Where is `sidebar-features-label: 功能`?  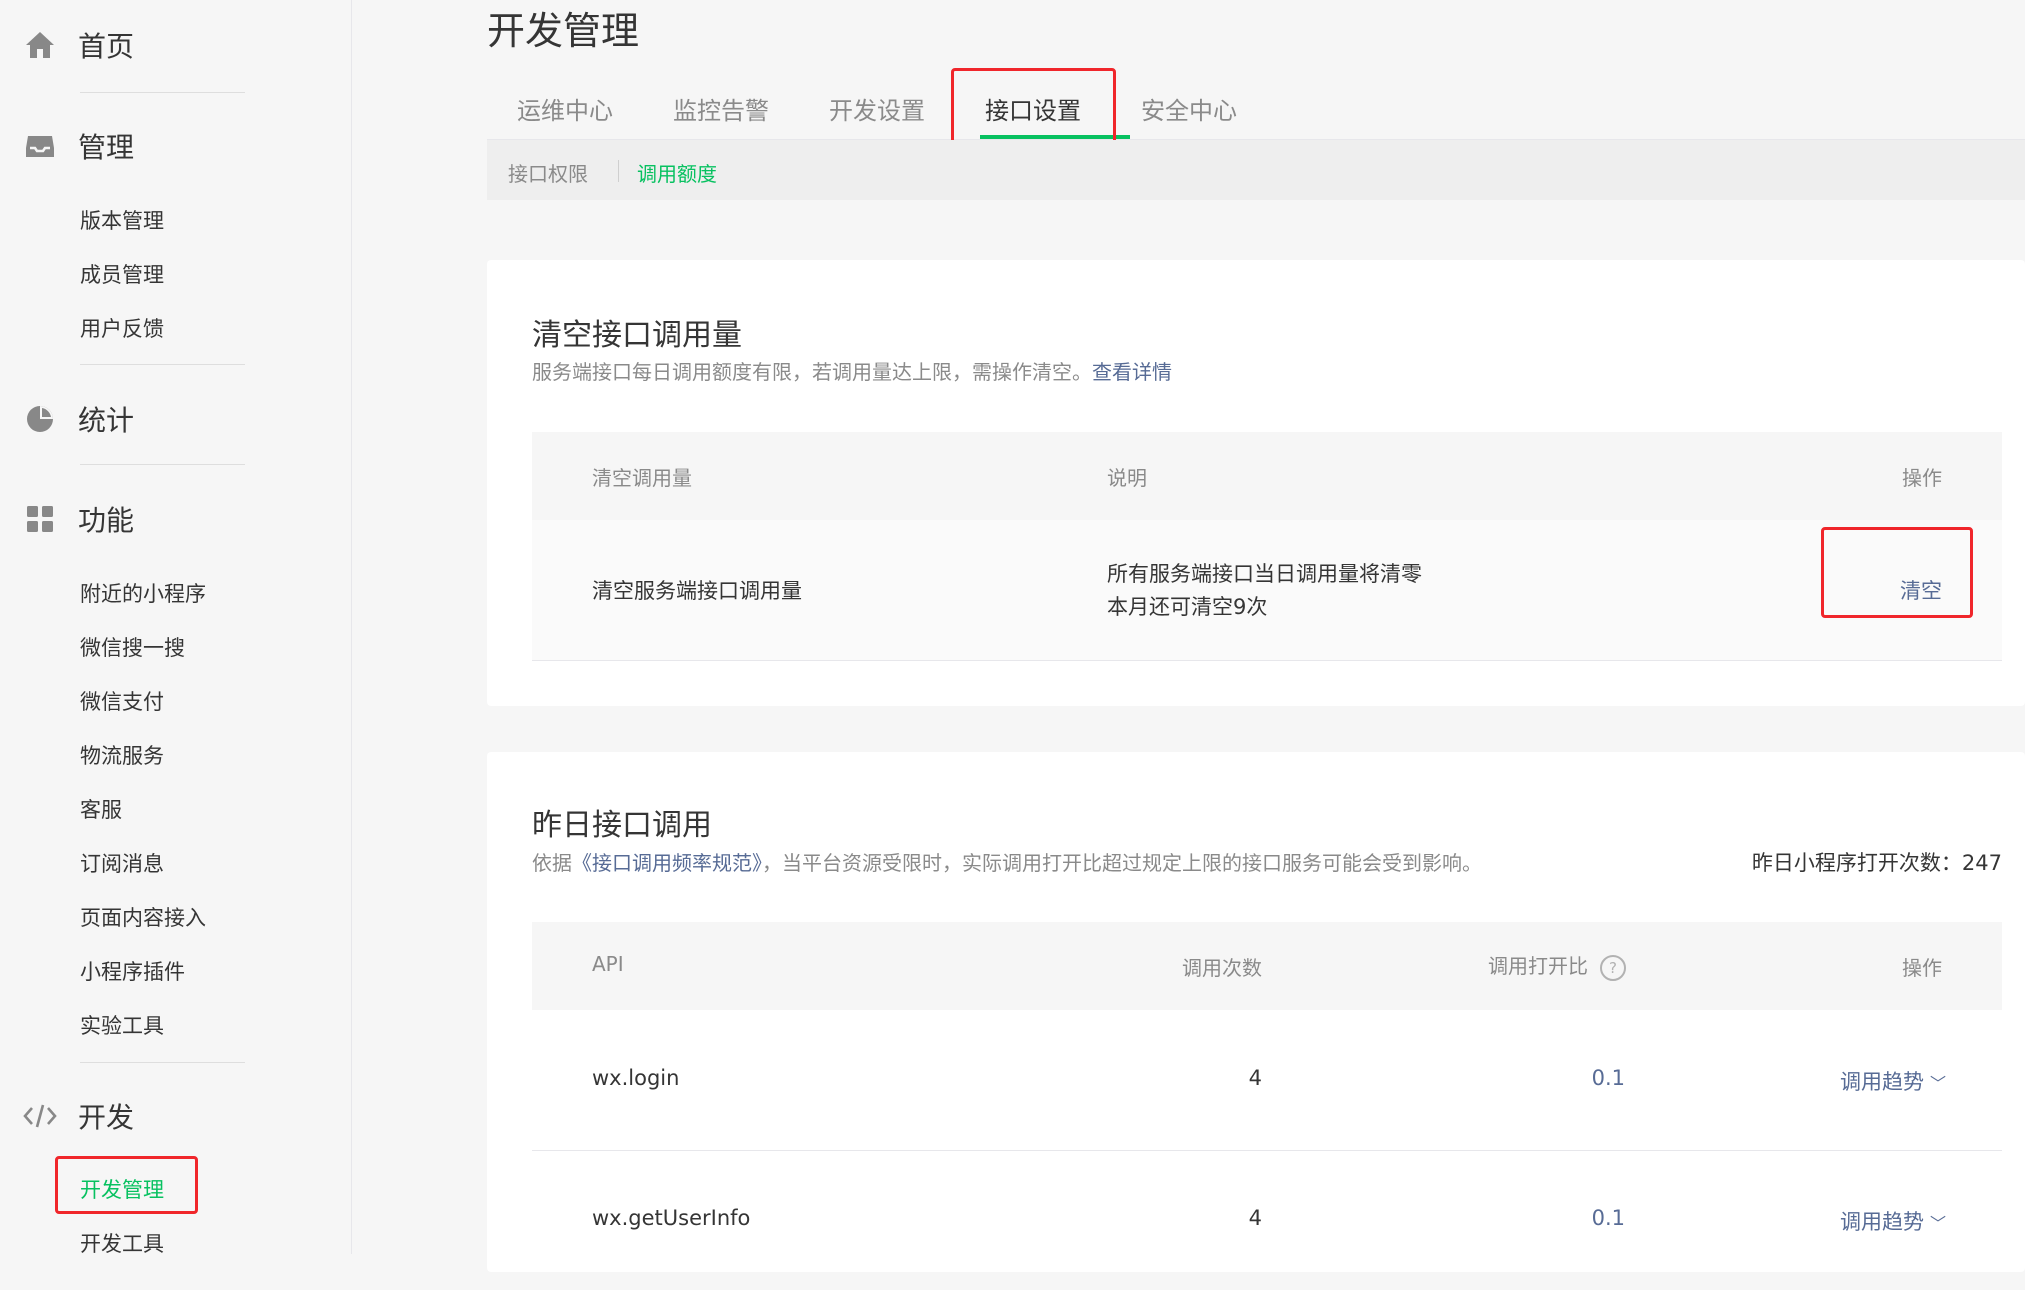 sidebar-features-label: 功能 is located at coordinates (106, 520).